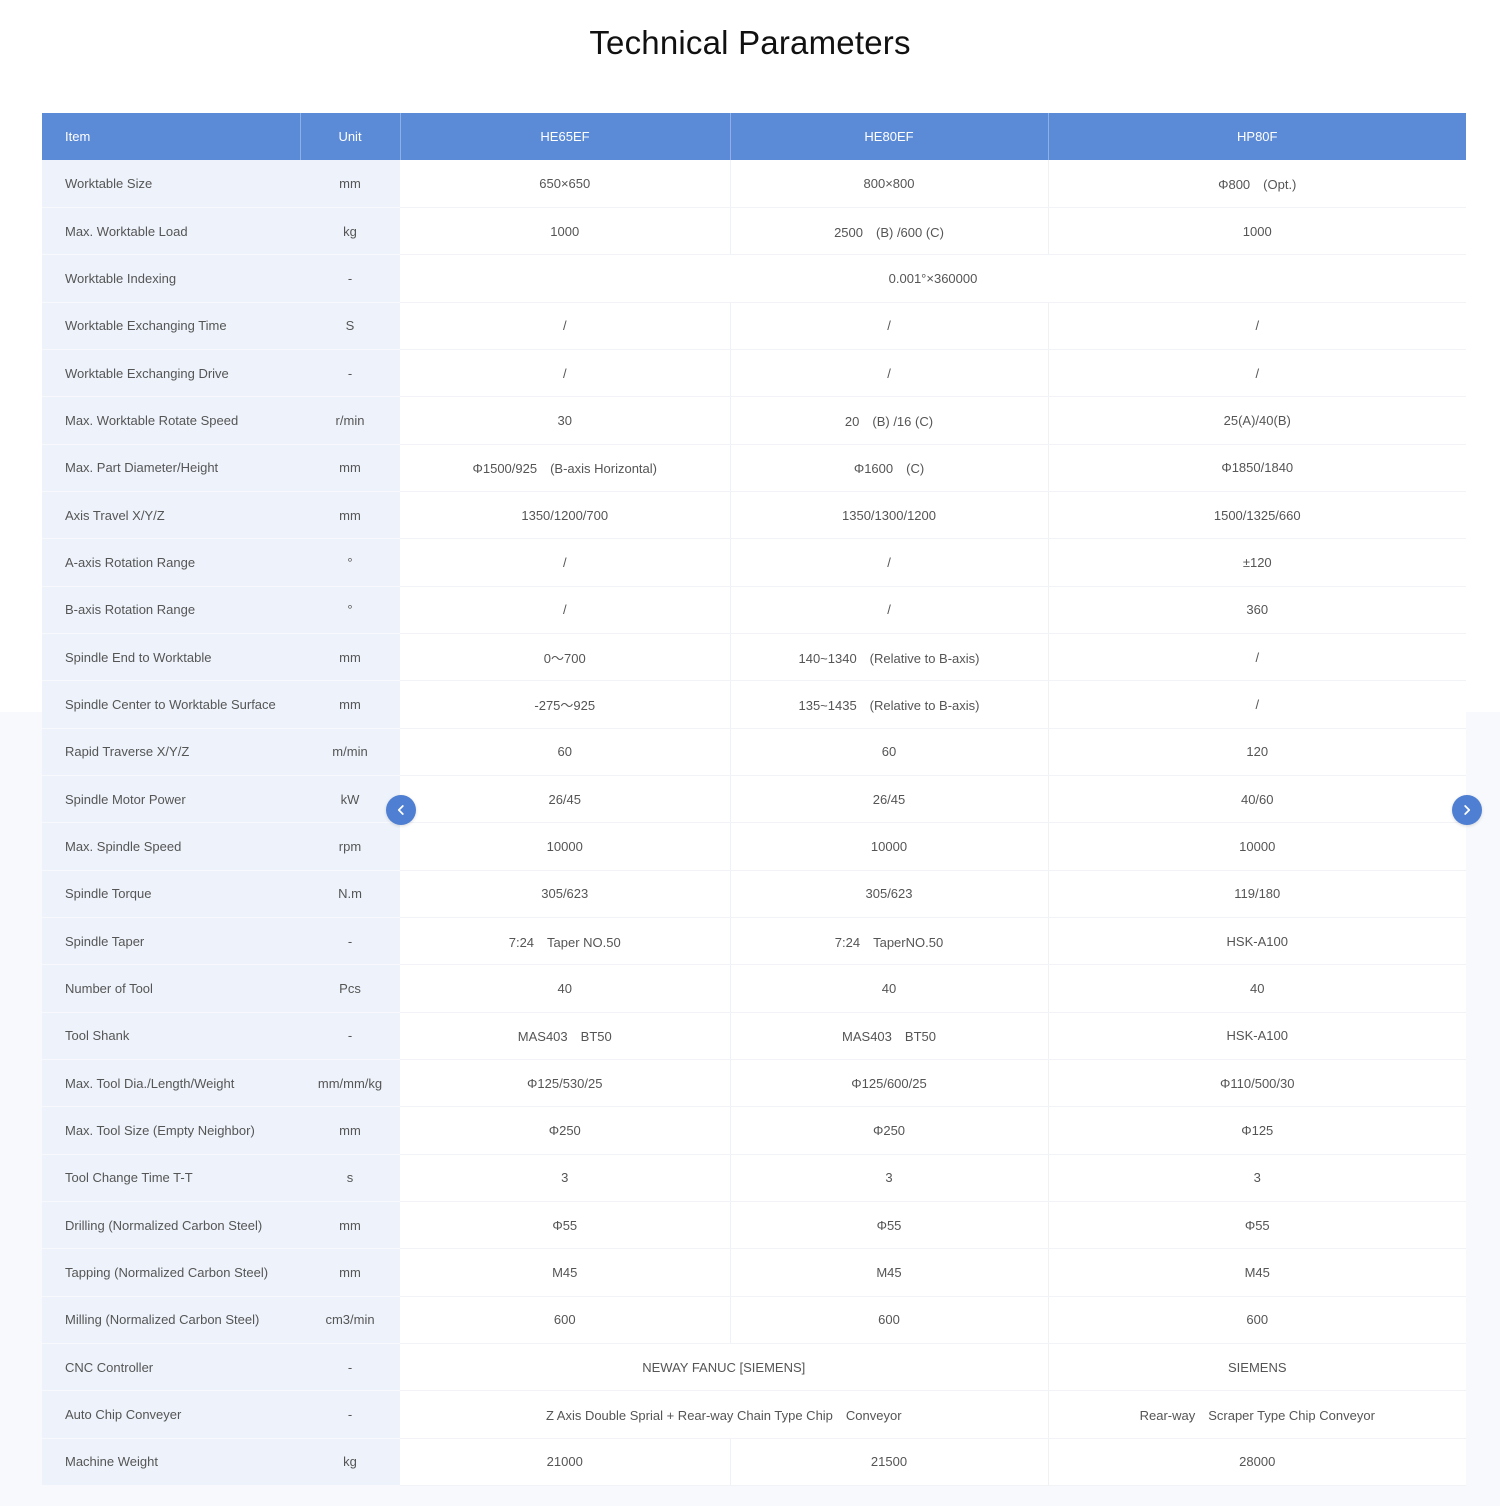 Image resolution: width=1500 pixels, height=1506 pixels. What do you see at coordinates (754, 988) in the screenshot?
I see `table-row: Number of Tool Pcs 40 40 40` at bounding box center [754, 988].